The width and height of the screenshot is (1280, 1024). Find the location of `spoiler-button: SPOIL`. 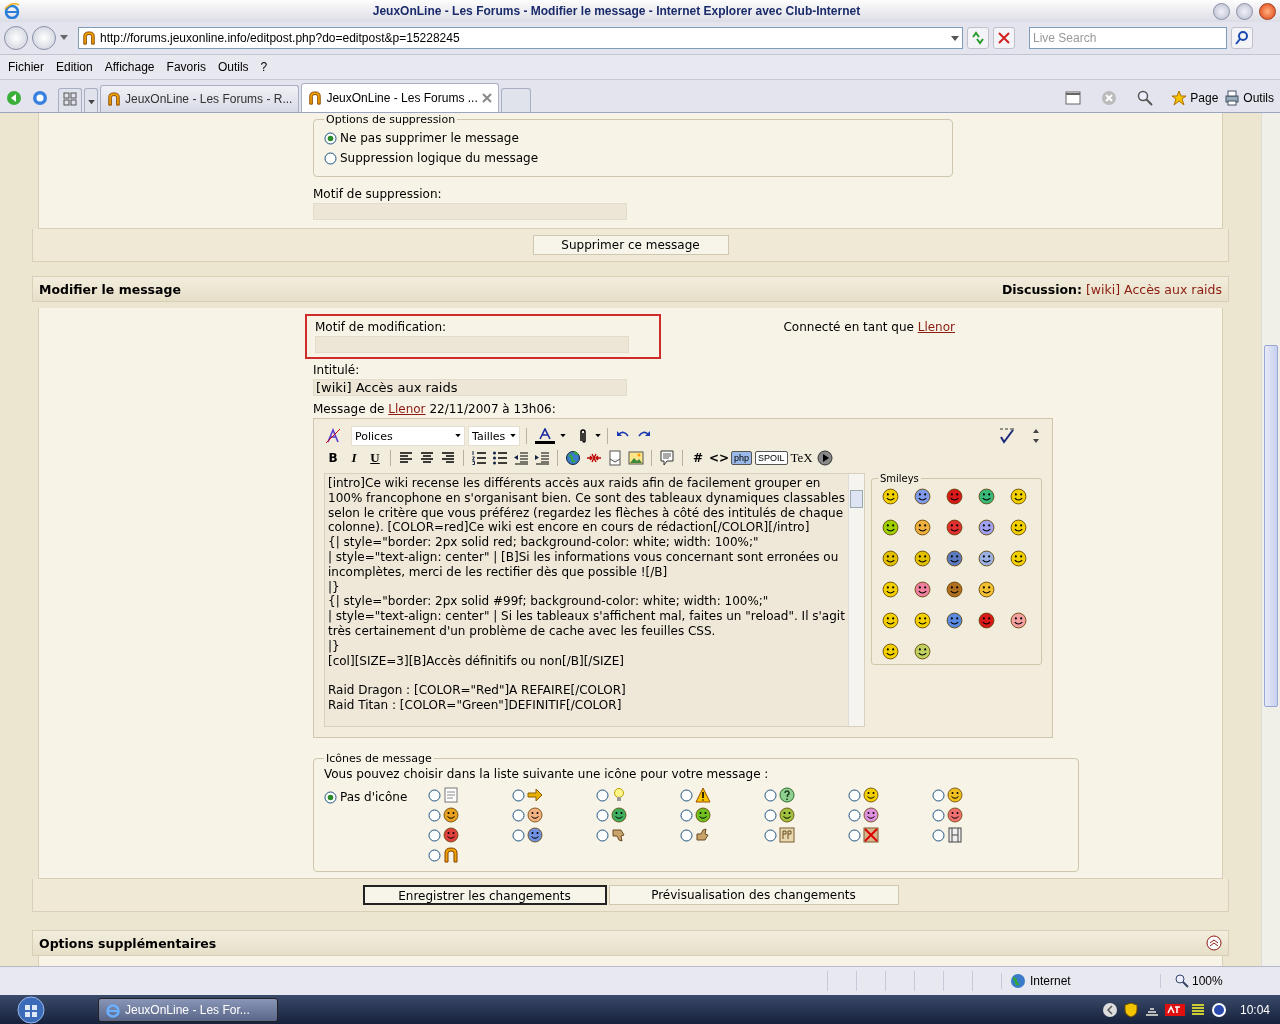

spoiler-button: SPOIL is located at coordinates (771, 458).